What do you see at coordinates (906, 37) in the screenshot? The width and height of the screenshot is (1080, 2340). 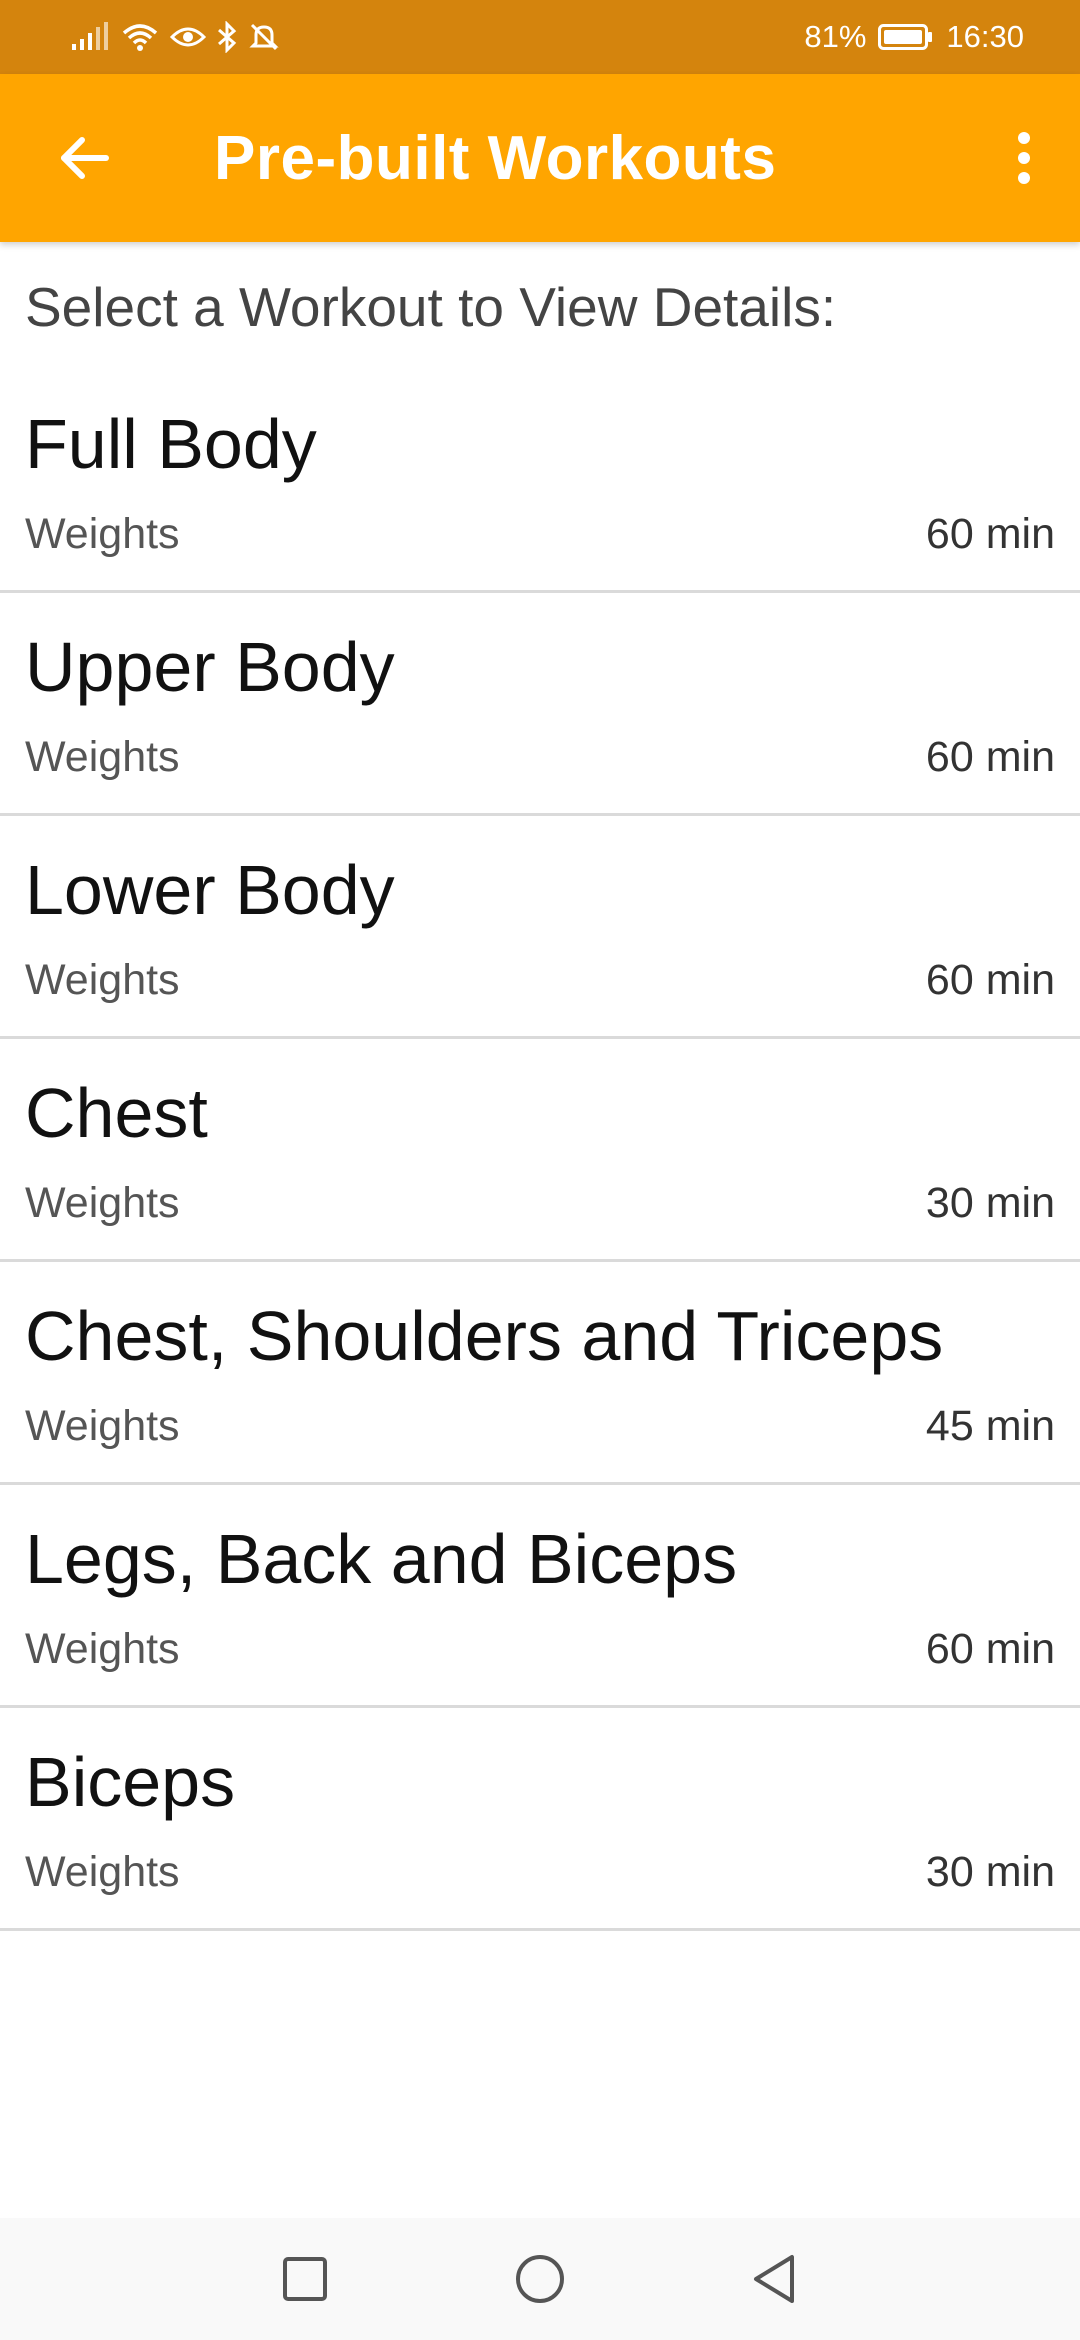 I see `battery-icon` at bounding box center [906, 37].